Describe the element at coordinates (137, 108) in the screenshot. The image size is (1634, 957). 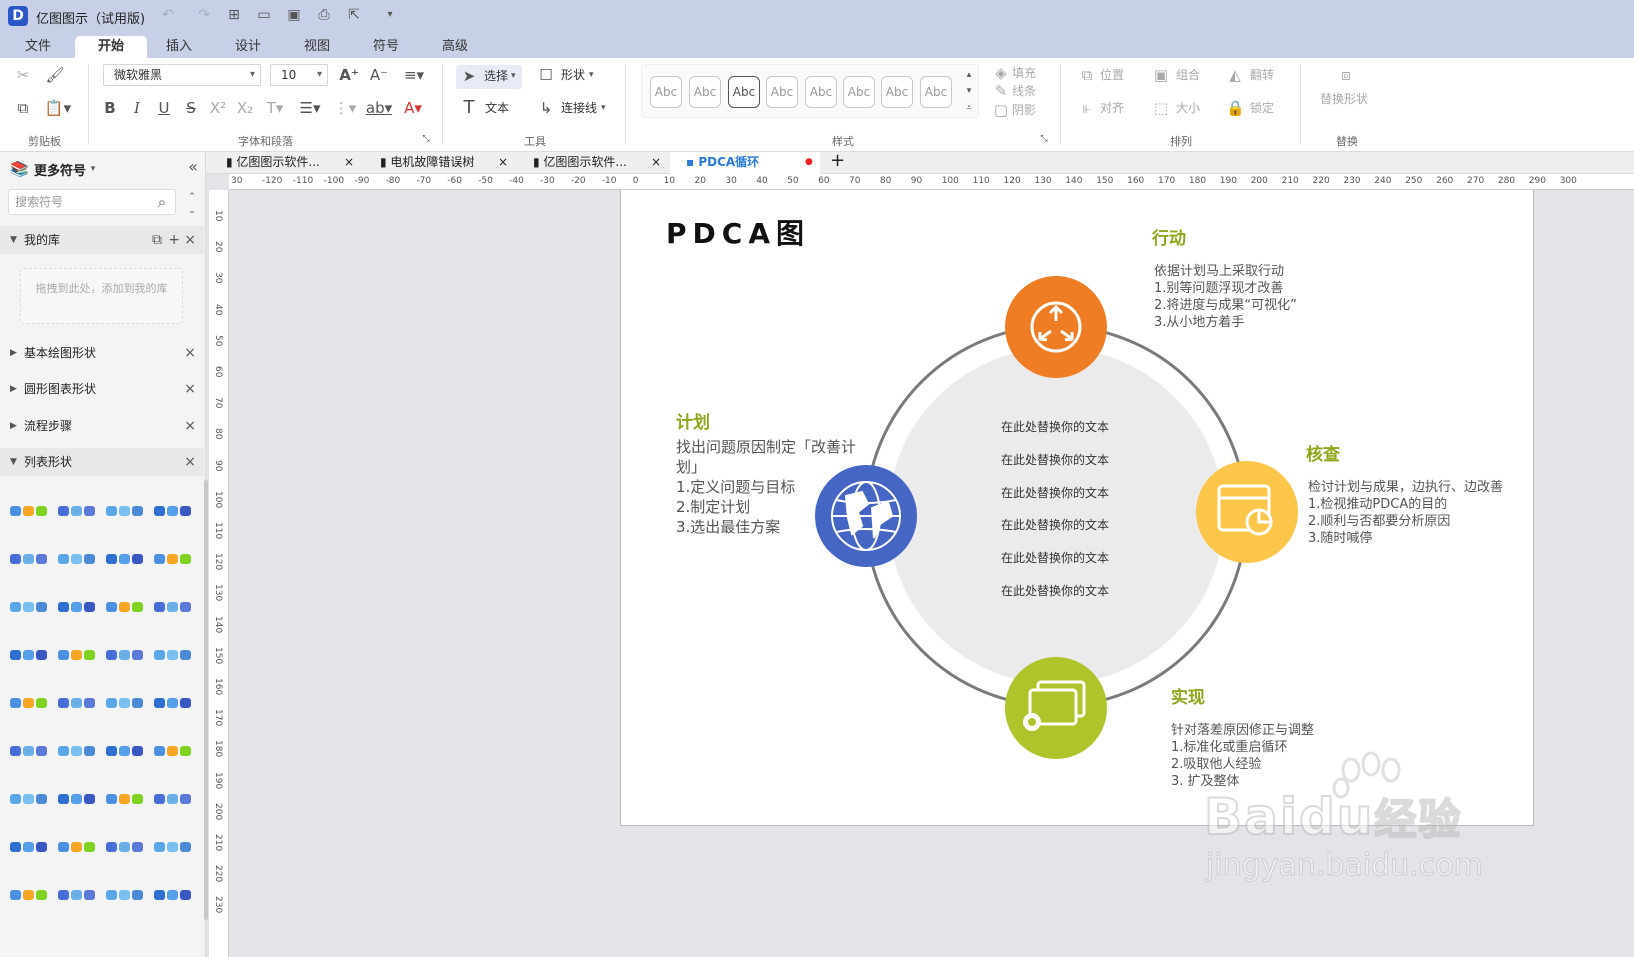
I see `italic-icon: I` at that location.